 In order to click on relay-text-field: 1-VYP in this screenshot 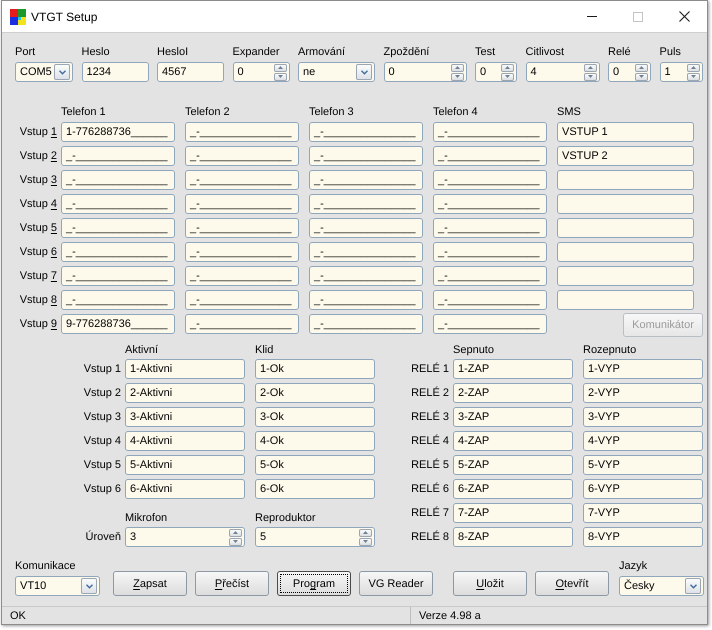, I will do `click(643, 369)`.